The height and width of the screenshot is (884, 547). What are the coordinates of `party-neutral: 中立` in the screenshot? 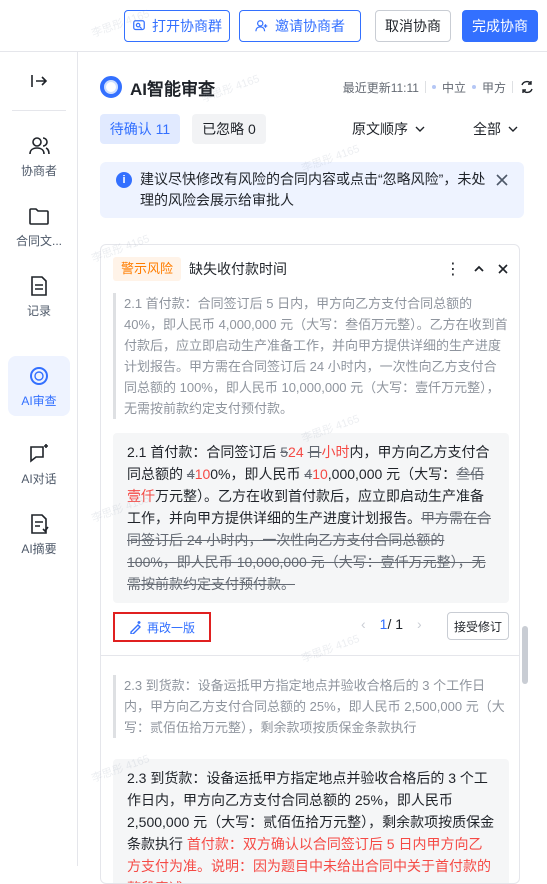 It's located at (454, 87).